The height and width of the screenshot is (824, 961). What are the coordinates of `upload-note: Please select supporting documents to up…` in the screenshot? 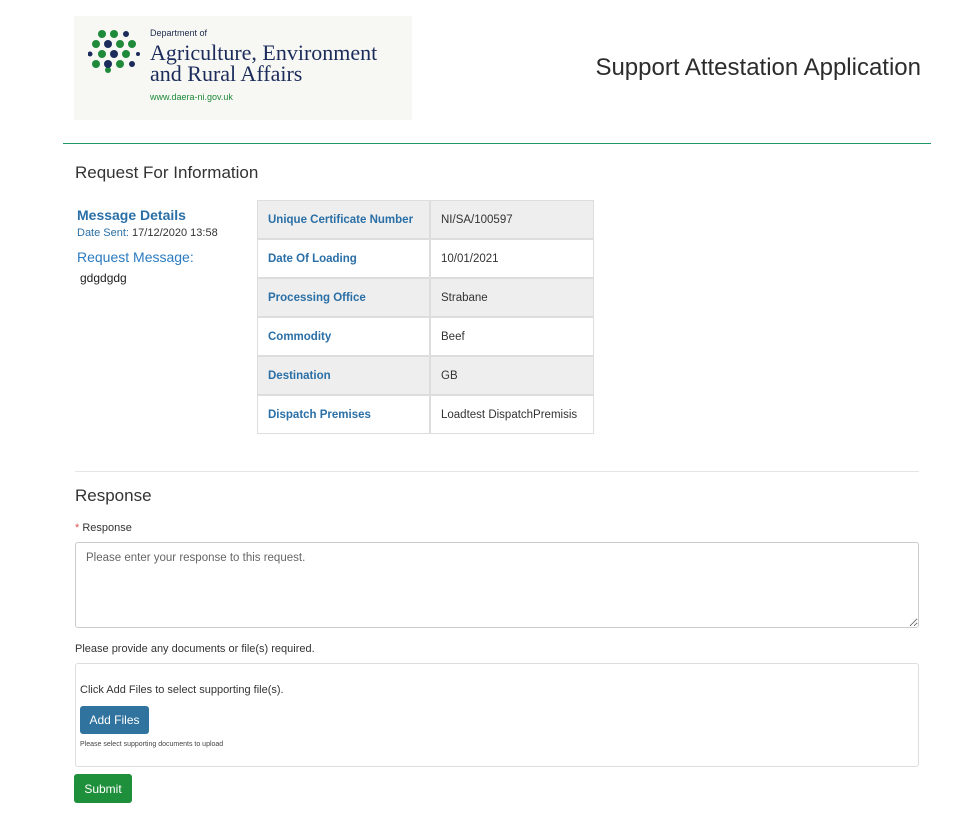 It's located at (152, 744).